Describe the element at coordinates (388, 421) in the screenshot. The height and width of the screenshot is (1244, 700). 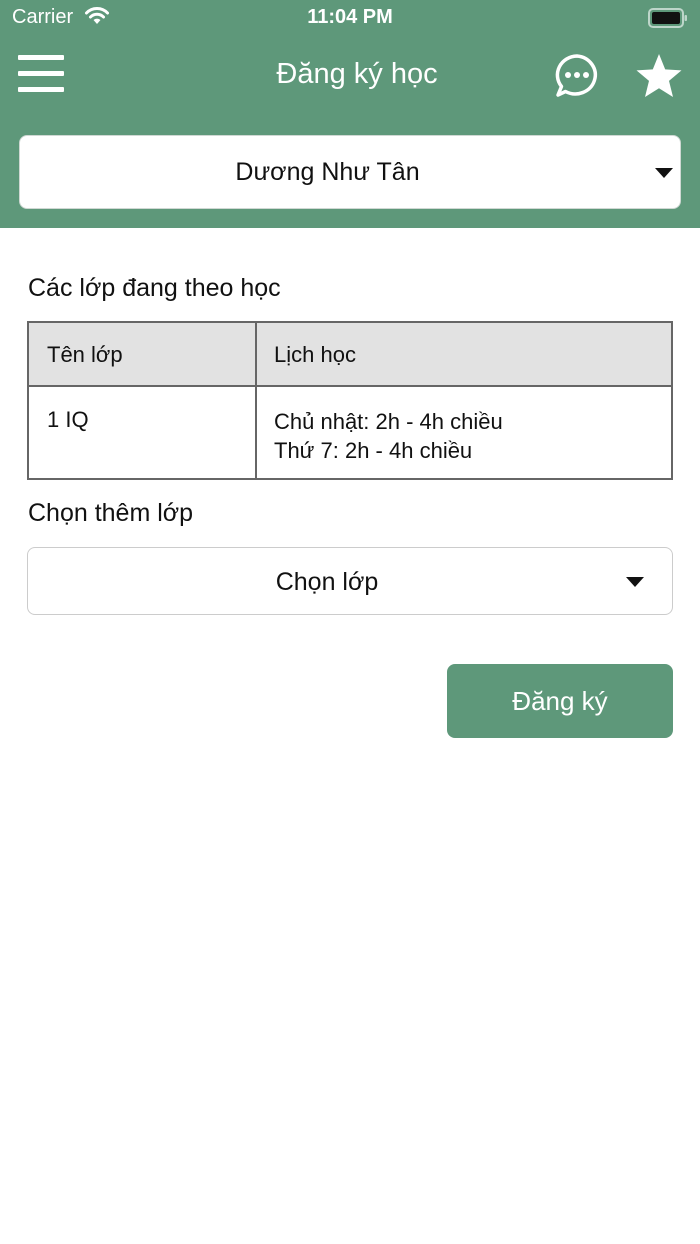
I see `schedule-line: Chủ nhật: 2h - 4h chiều` at that location.